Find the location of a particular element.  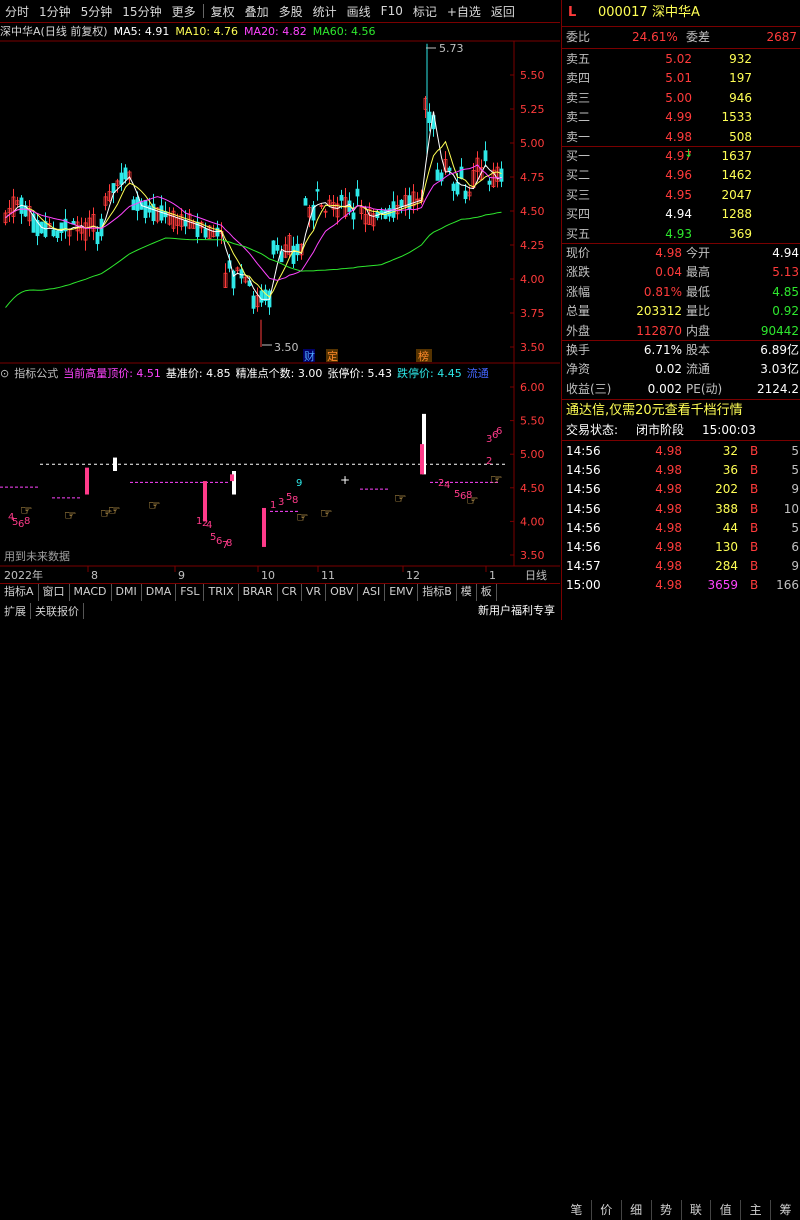

indicator-price-axis: 6.00 5.50 5.00 4.50 4.00 3.50 is located at coordinates (527, 471).